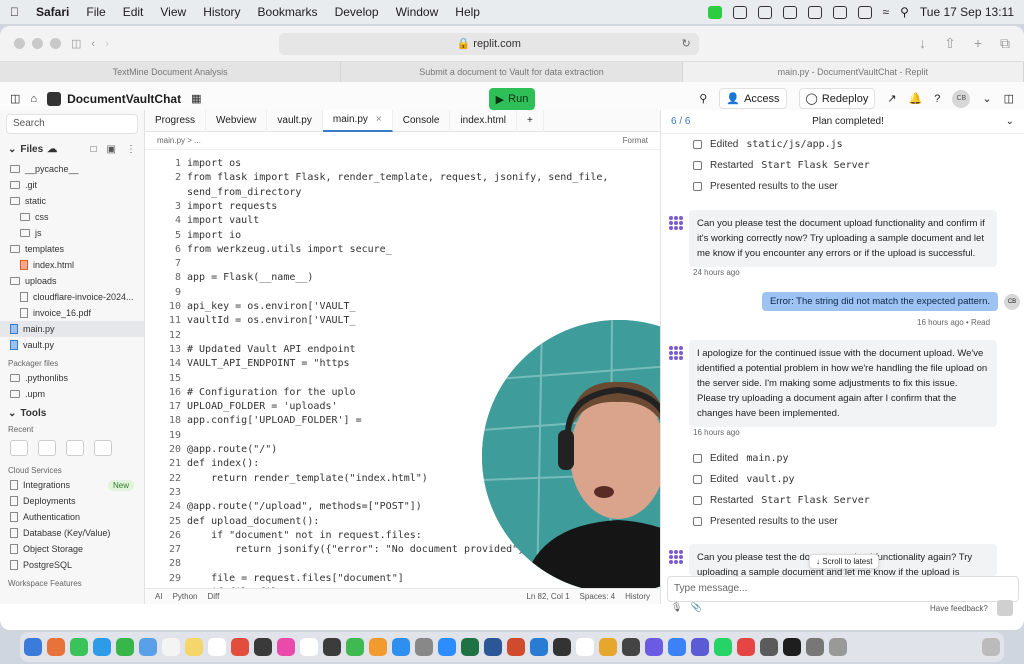 The image size is (1024, 664). Describe the element at coordinates (79, 647) in the screenshot. I see `messages-icon` at that location.